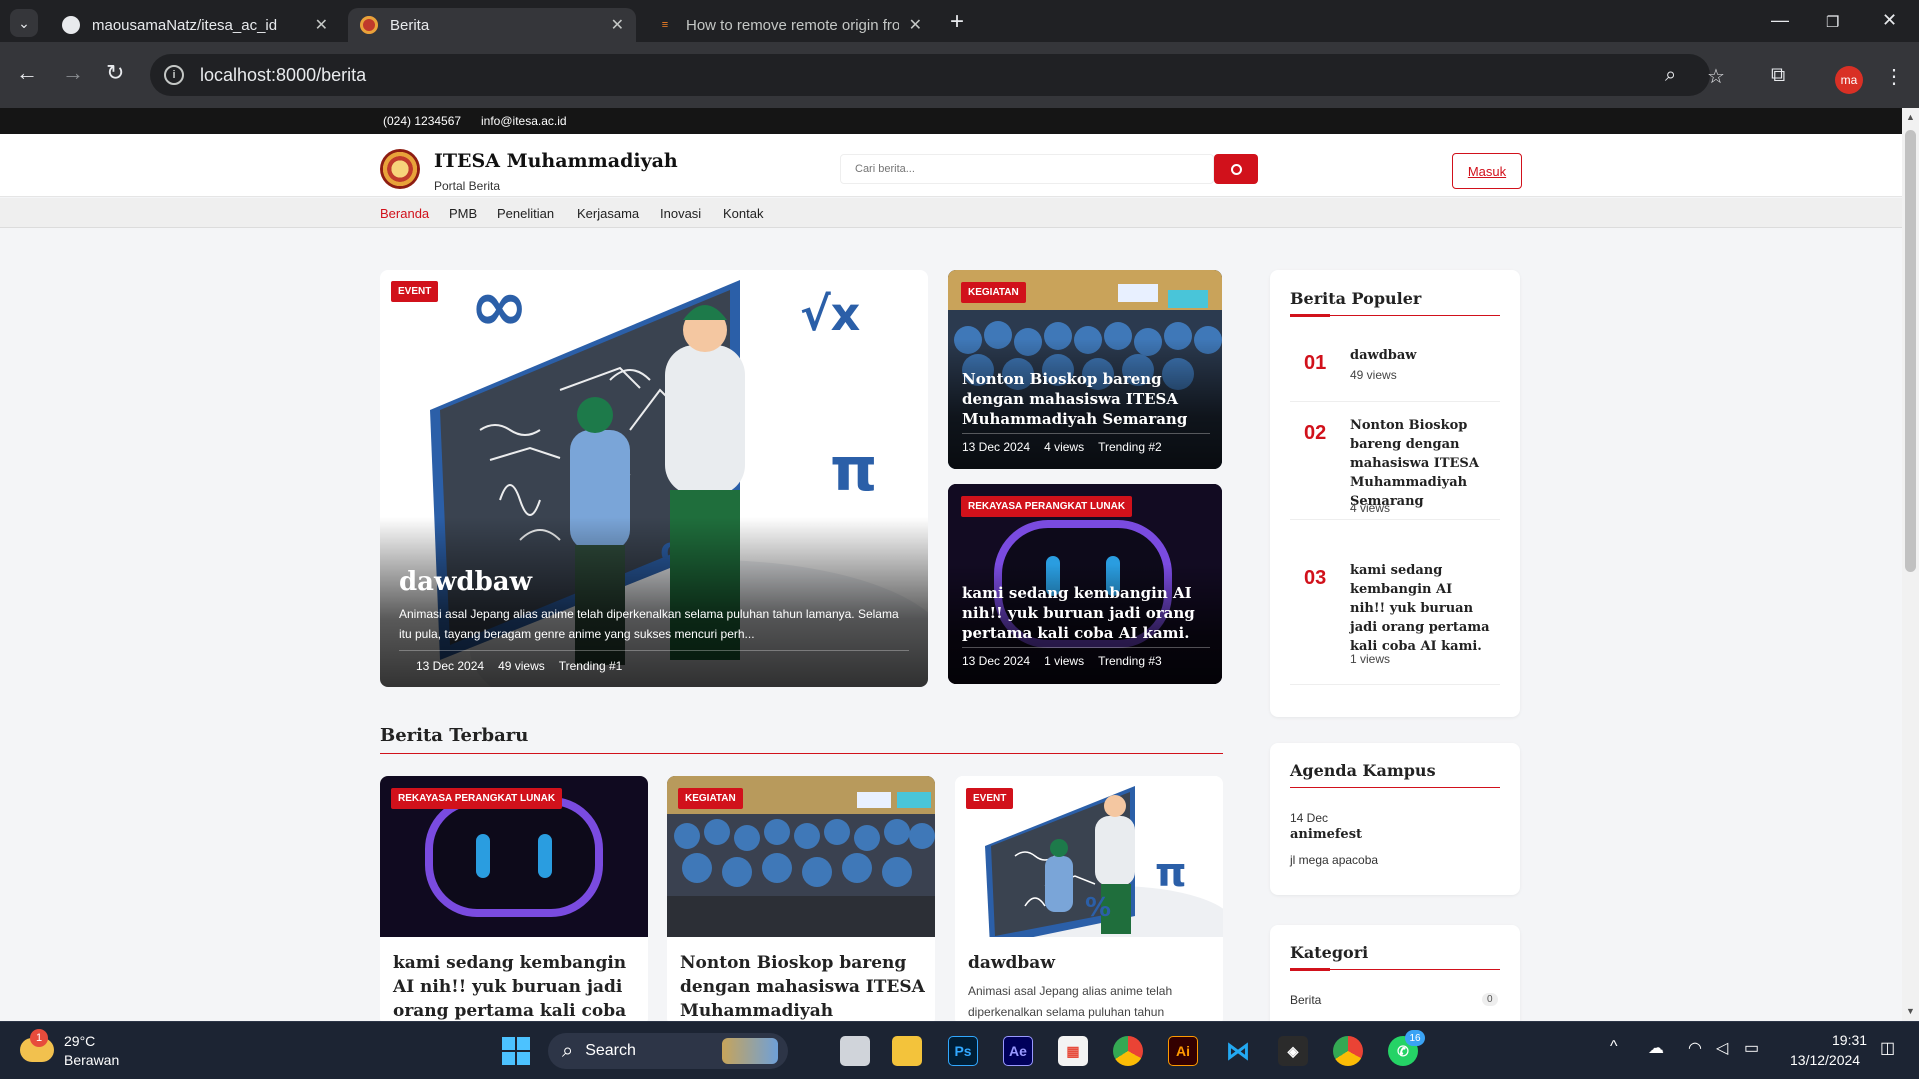 This screenshot has height=1079, width=1919. Describe the element at coordinates (492, 25) in the screenshot. I see `tab-berita: Berita ✕` at that location.